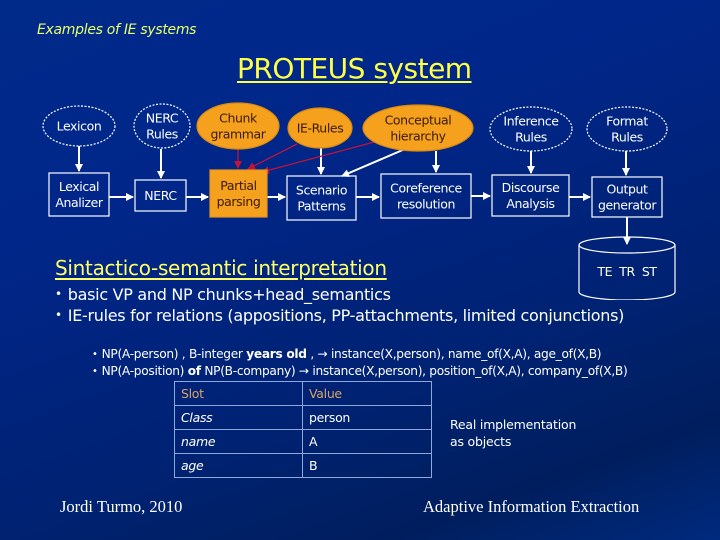  I want to click on ellipse-label: hierarchy, so click(418, 136).